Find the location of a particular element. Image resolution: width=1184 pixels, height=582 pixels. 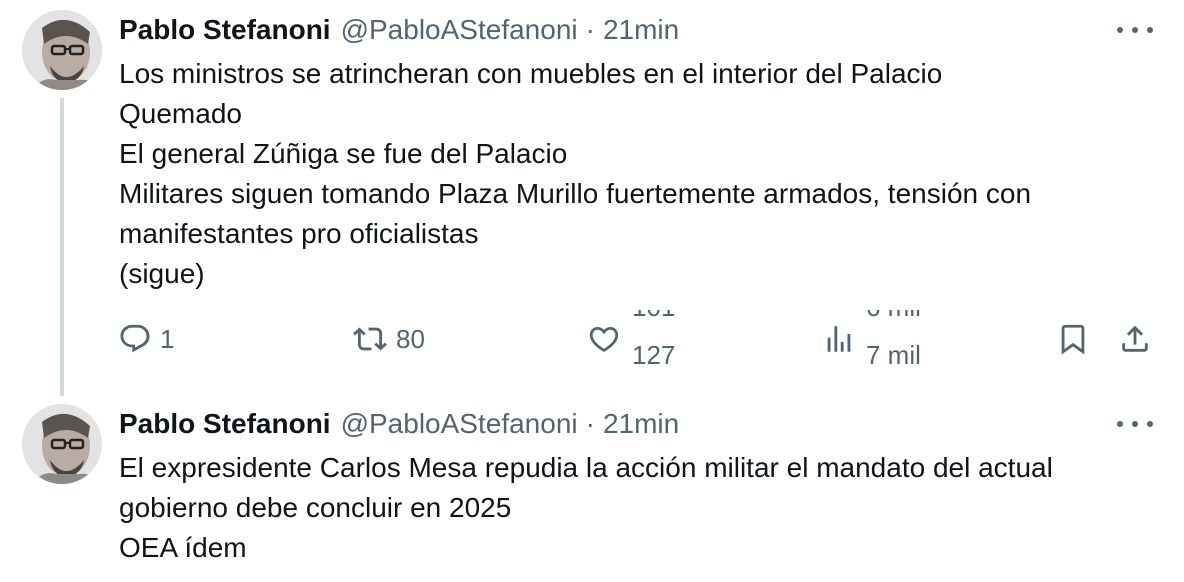

reply-button: 1 is located at coordinates (146, 339).